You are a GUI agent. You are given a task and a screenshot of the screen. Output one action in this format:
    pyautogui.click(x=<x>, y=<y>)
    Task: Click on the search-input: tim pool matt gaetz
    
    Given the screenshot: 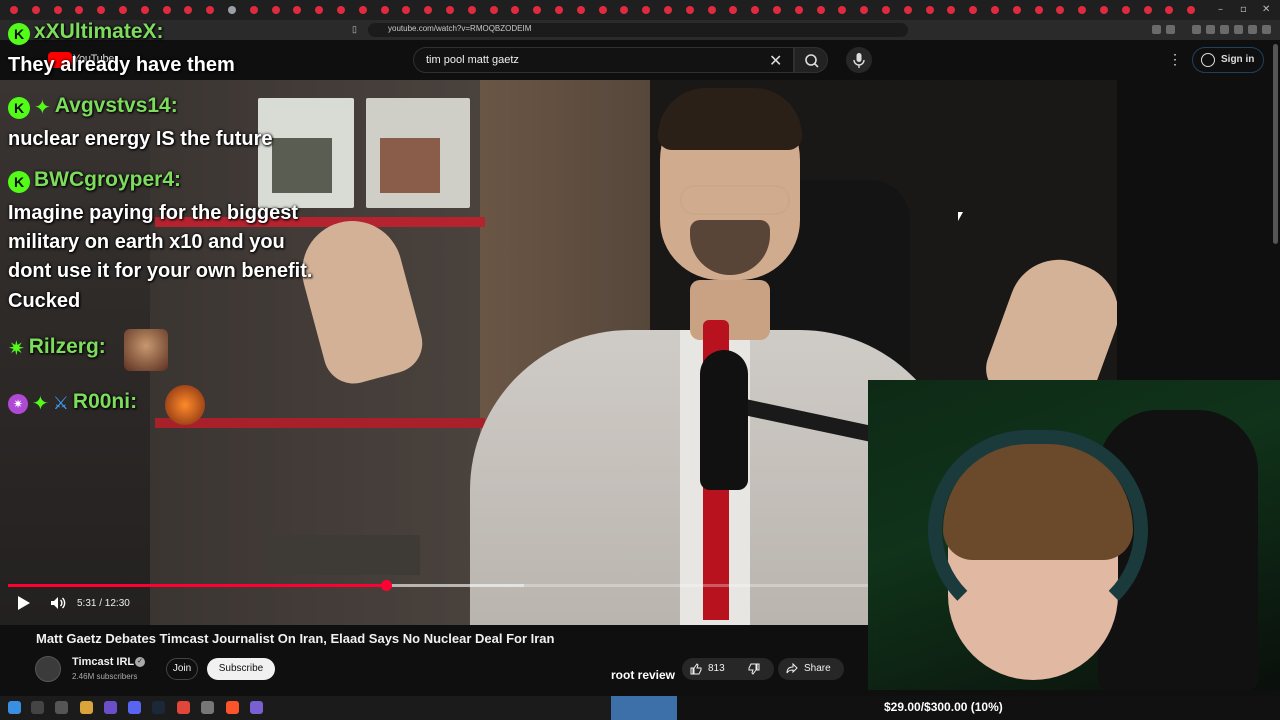 What is the action you would take?
    pyautogui.click(x=603, y=60)
    